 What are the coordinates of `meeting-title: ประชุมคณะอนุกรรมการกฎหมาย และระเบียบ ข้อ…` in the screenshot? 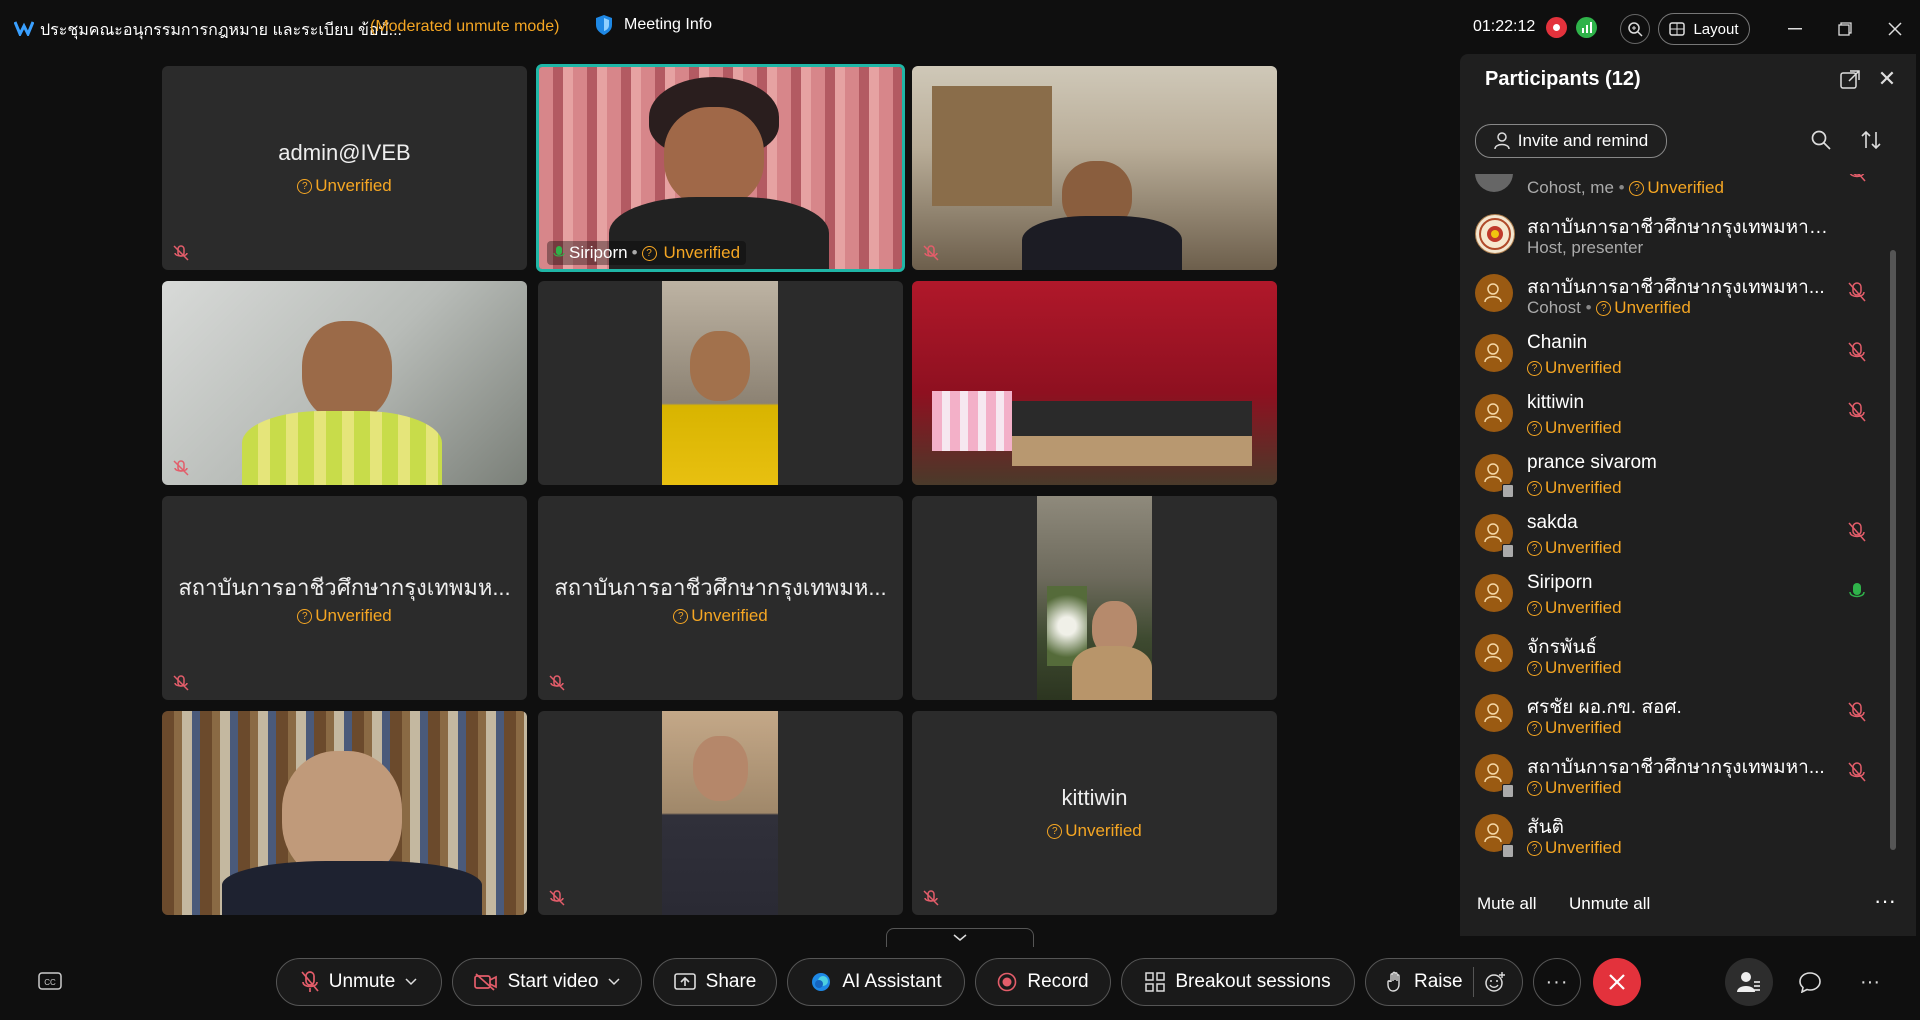 It's located at (221, 30).